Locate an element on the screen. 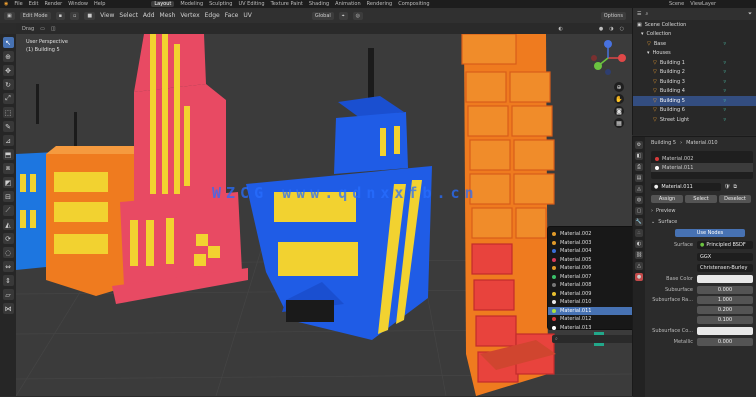 The height and width of the screenshot is (397, 756). edge-slide-tool-icon: ⇔ is located at coordinates (8, 266).